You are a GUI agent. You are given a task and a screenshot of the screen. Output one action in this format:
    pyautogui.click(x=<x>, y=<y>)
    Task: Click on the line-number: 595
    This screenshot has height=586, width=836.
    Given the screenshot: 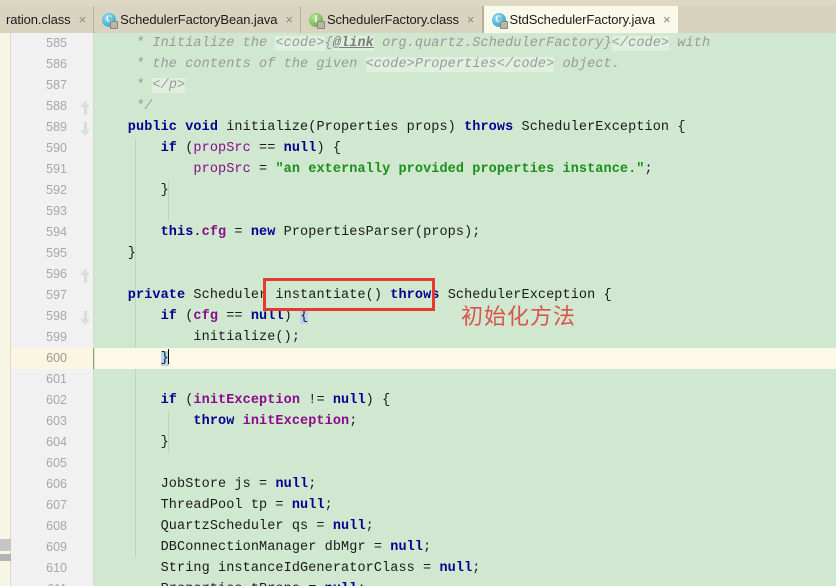 What is the action you would take?
    pyautogui.click(x=56, y=253)
    